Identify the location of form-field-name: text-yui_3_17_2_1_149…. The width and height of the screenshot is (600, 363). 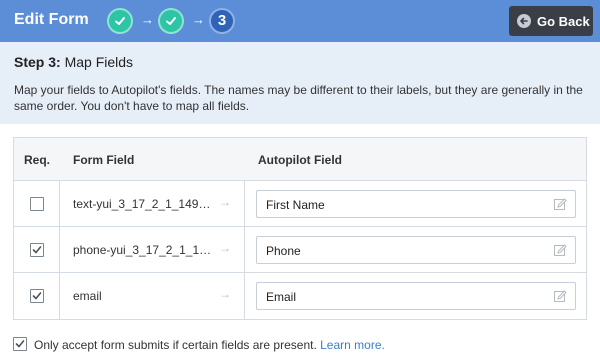
(142, 204).